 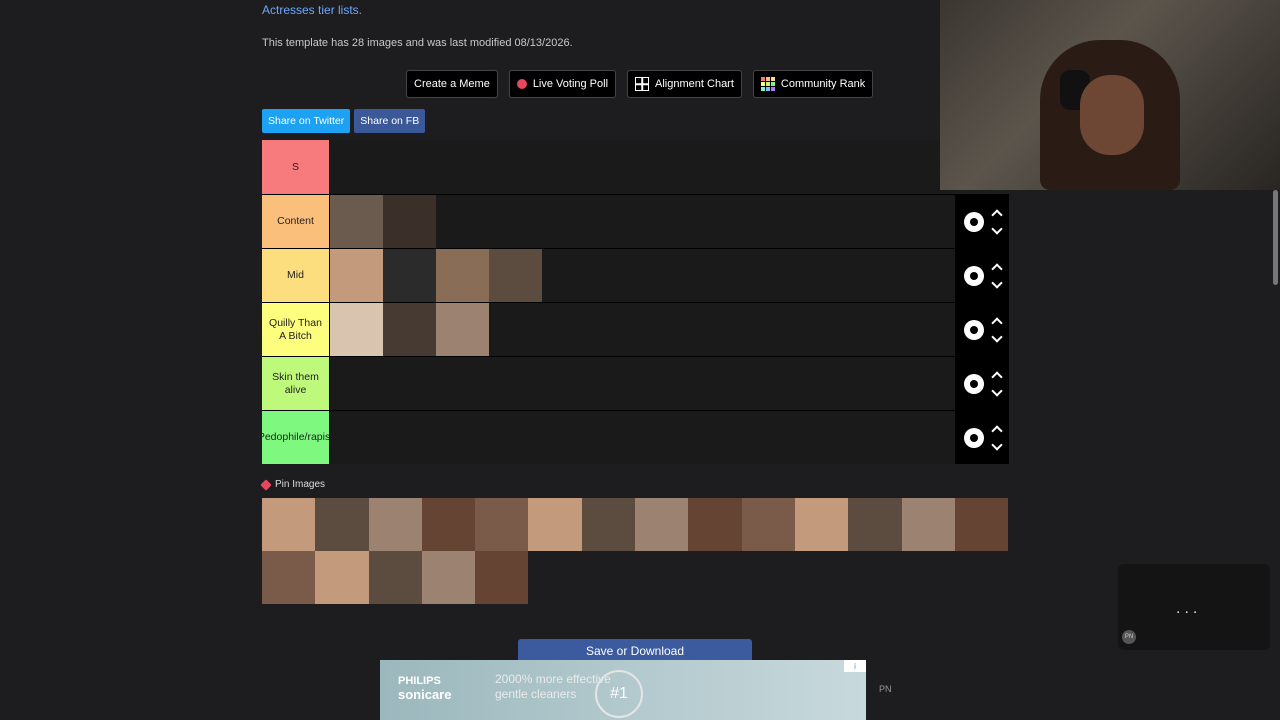 I want to click on alignment-chart-label: Alignment Chart, so click(x=694, y=84).